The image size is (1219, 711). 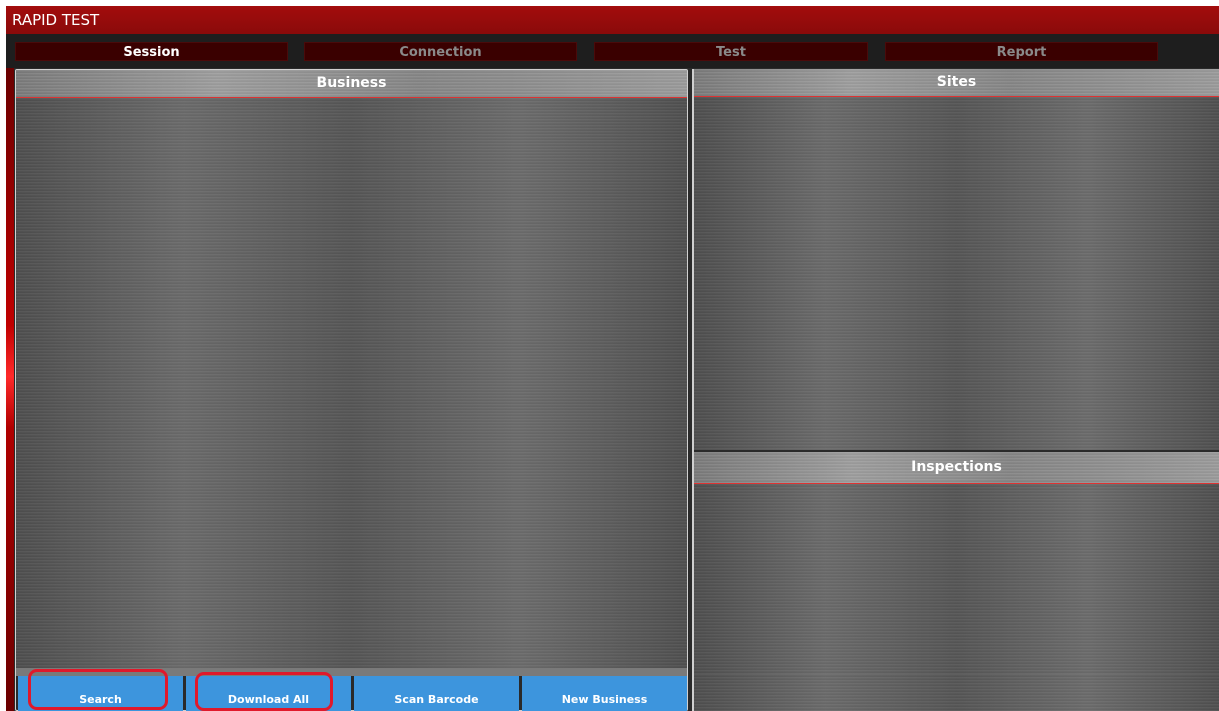 I want to click on app-title: RAPID TEST, so click(x=56, y=20).